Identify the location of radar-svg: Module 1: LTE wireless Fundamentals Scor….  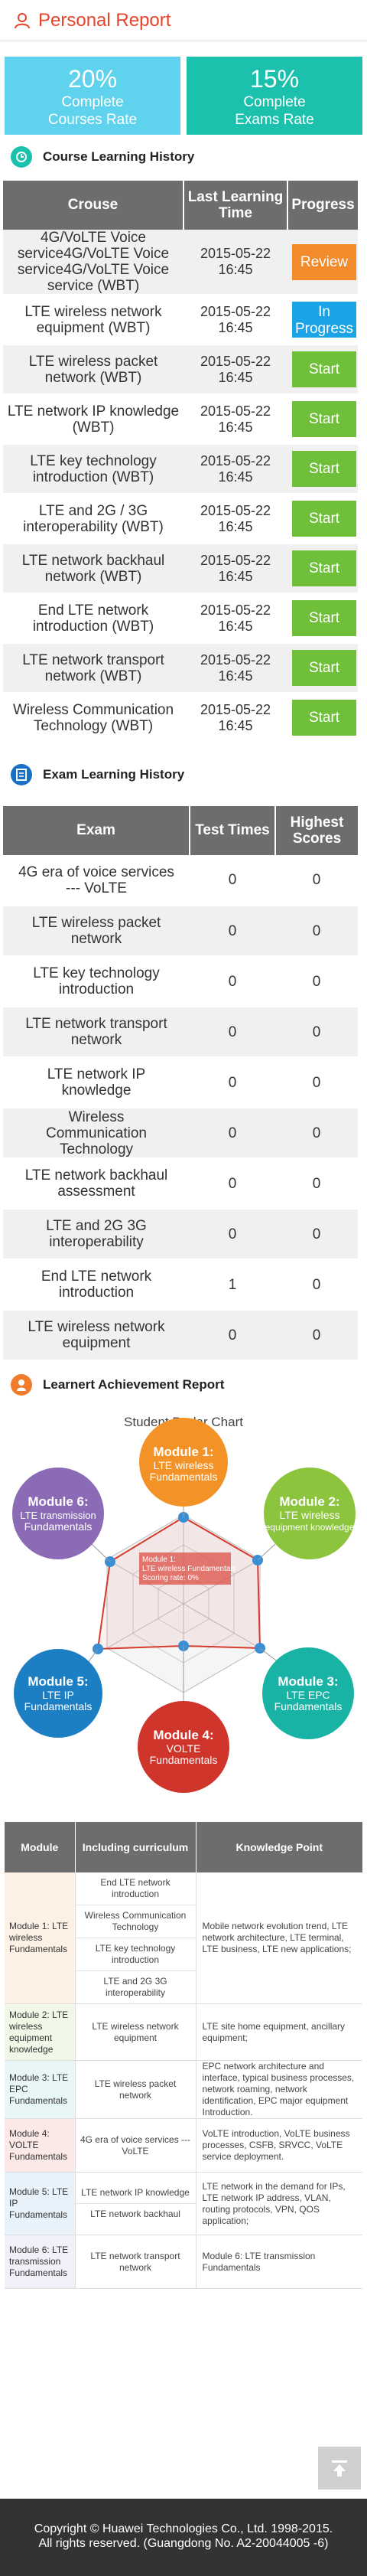
(184, 1606).